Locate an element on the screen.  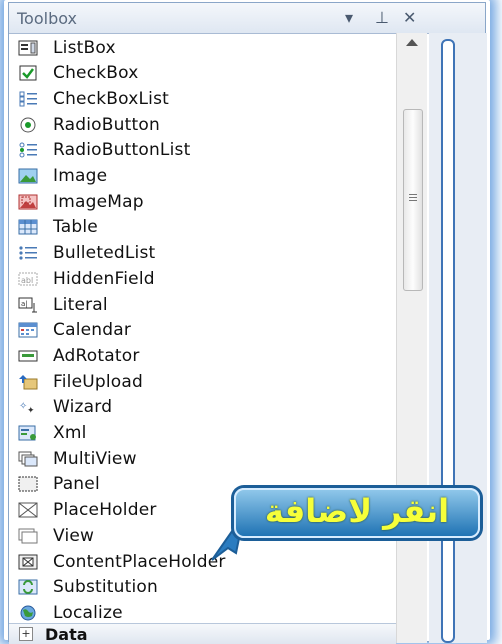
callout-bubble: انقر لاضافة is located at coordinates (357, 514).